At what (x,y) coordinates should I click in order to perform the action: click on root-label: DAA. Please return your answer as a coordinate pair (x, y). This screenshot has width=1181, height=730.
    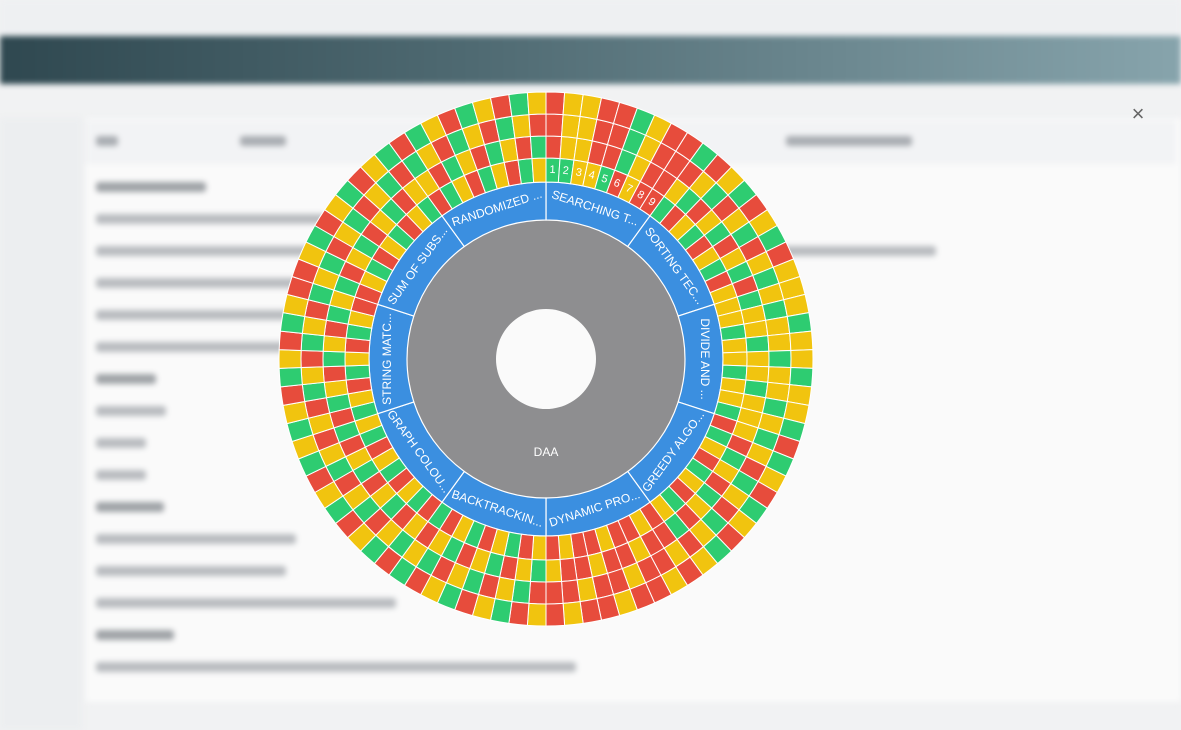
    Looking at the image, I should click on (546, 452).